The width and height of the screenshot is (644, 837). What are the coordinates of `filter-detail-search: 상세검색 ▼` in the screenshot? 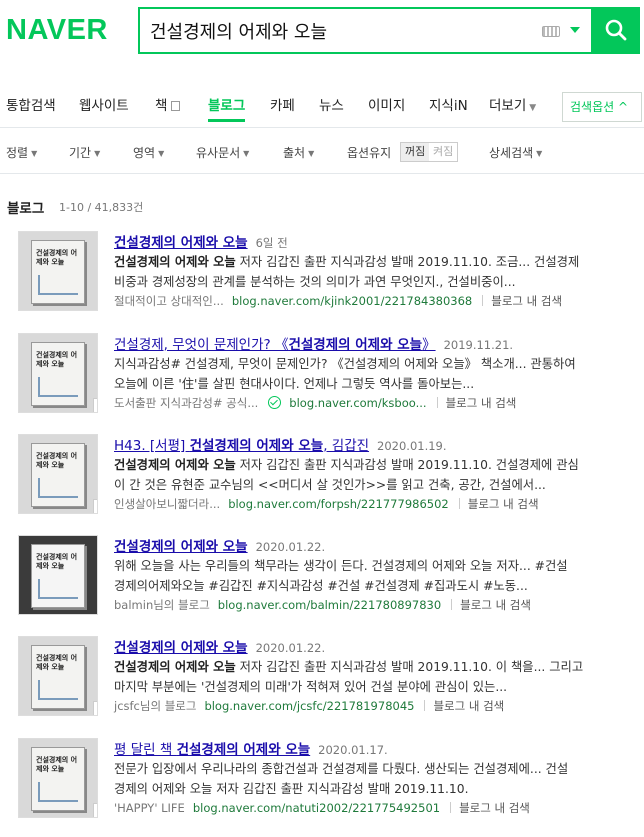 It's located at (515, 152).